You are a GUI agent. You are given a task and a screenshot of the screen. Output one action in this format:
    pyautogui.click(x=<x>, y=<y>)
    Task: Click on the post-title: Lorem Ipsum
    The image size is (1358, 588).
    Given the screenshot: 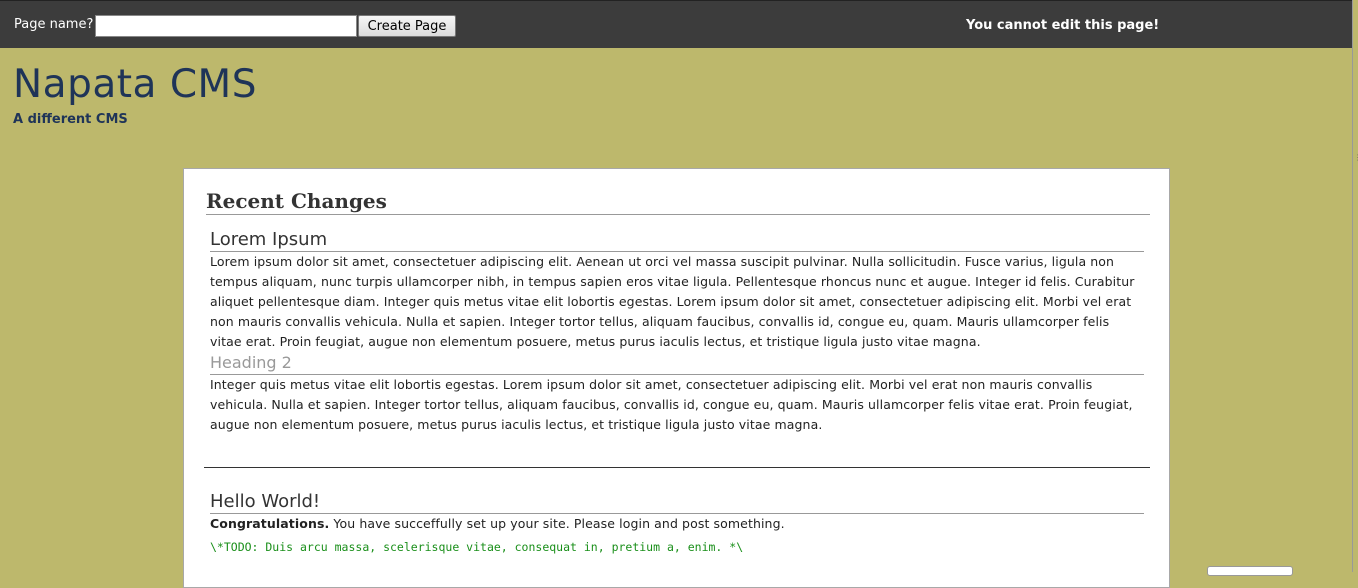 What is the action you would take?
    pyautogui.click(x=677, y=240)
    